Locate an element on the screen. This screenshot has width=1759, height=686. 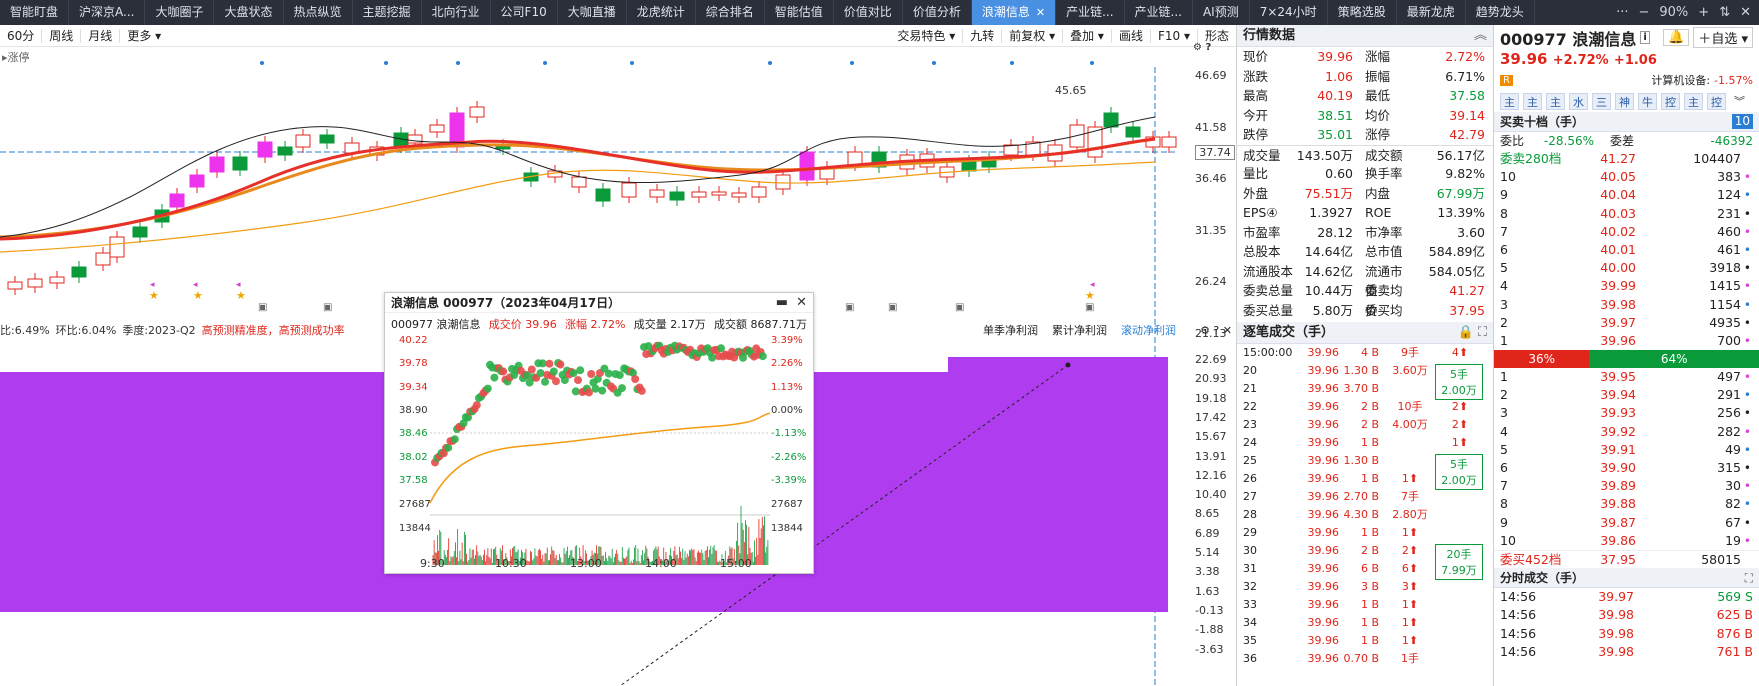
more-periods-dropdown: 更多 ▾ is located at coordinates (144, 36).